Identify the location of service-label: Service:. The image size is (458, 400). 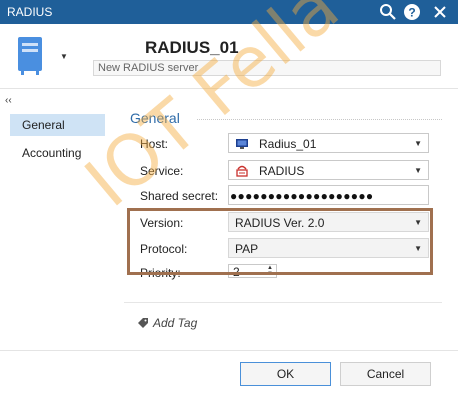
(162, 171).